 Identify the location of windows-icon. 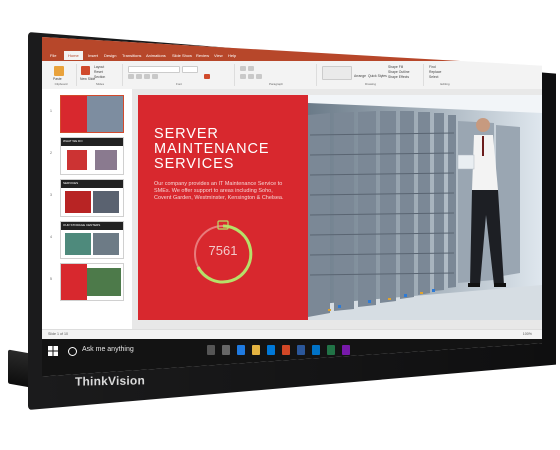
(53, 351).